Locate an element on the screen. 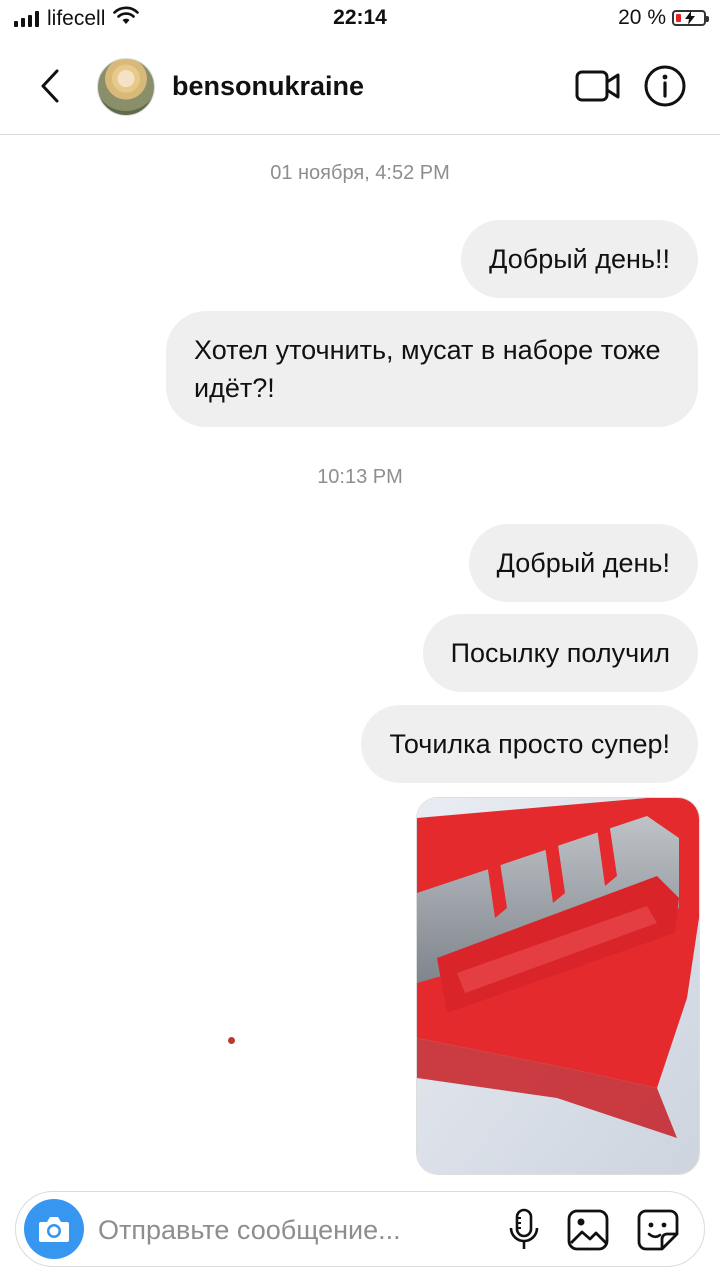  chevron-left-icon is located at coordinates (50, 86).